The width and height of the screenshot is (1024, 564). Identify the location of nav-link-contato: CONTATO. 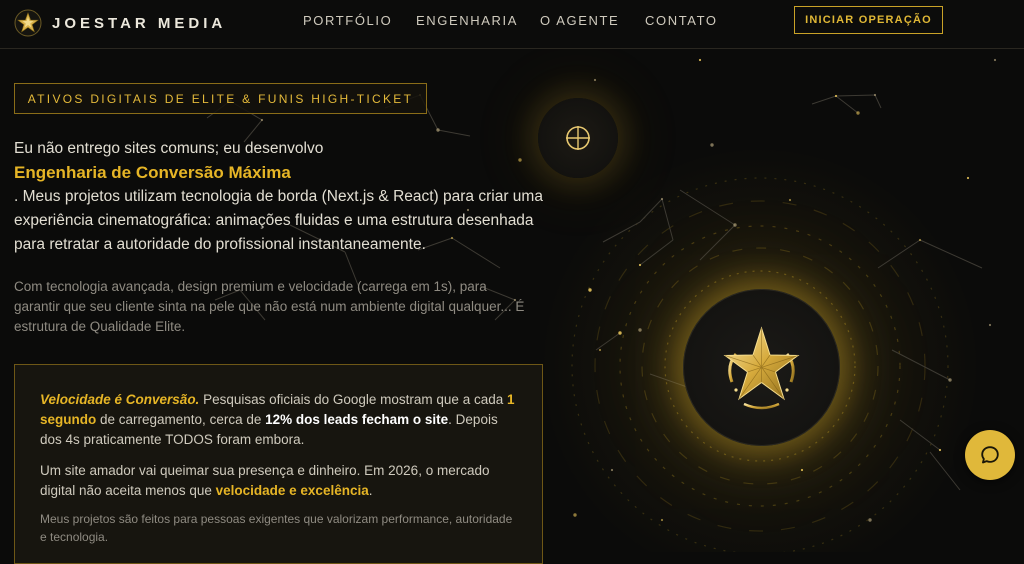
(681, 20).